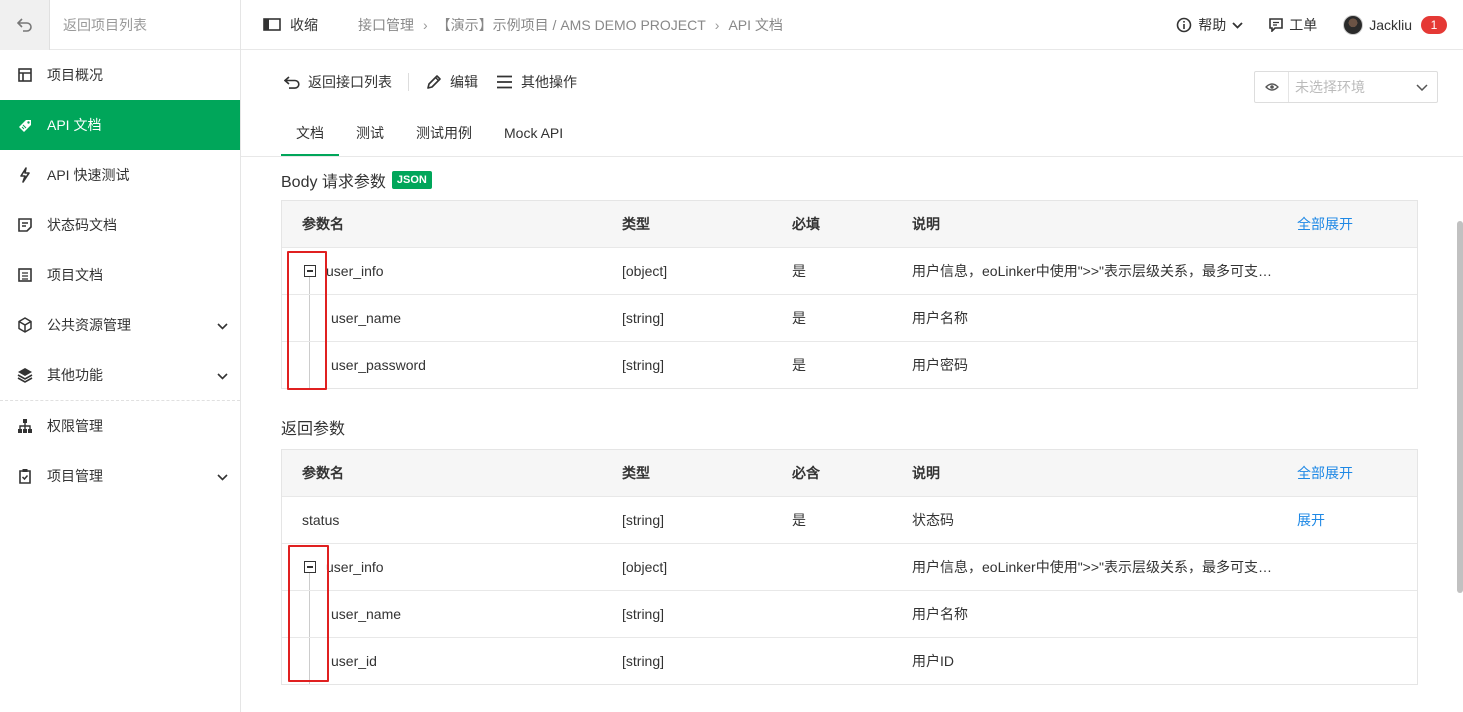  Describe the element at coordinates (75, 426) in the screenshot. I see `sidebar-item-label: 权限管理` at that location.